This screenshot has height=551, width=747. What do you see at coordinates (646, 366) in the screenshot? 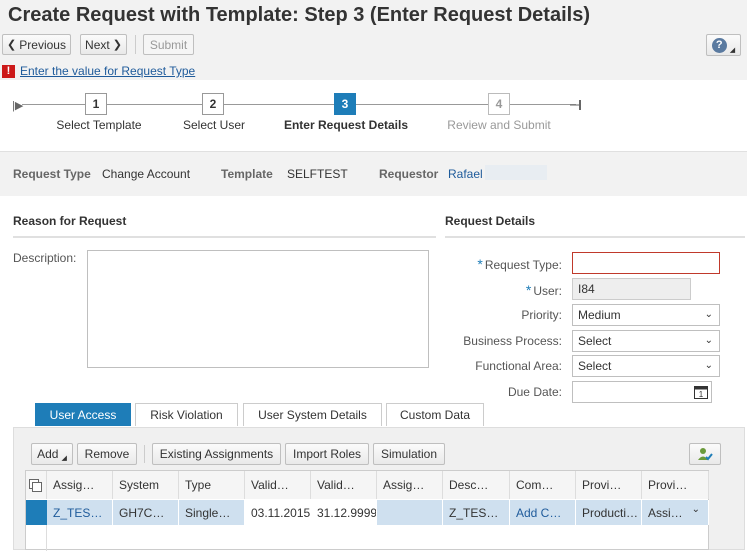
I see `functional-area-select: Select ⌄` at bounding box center [646, 366].